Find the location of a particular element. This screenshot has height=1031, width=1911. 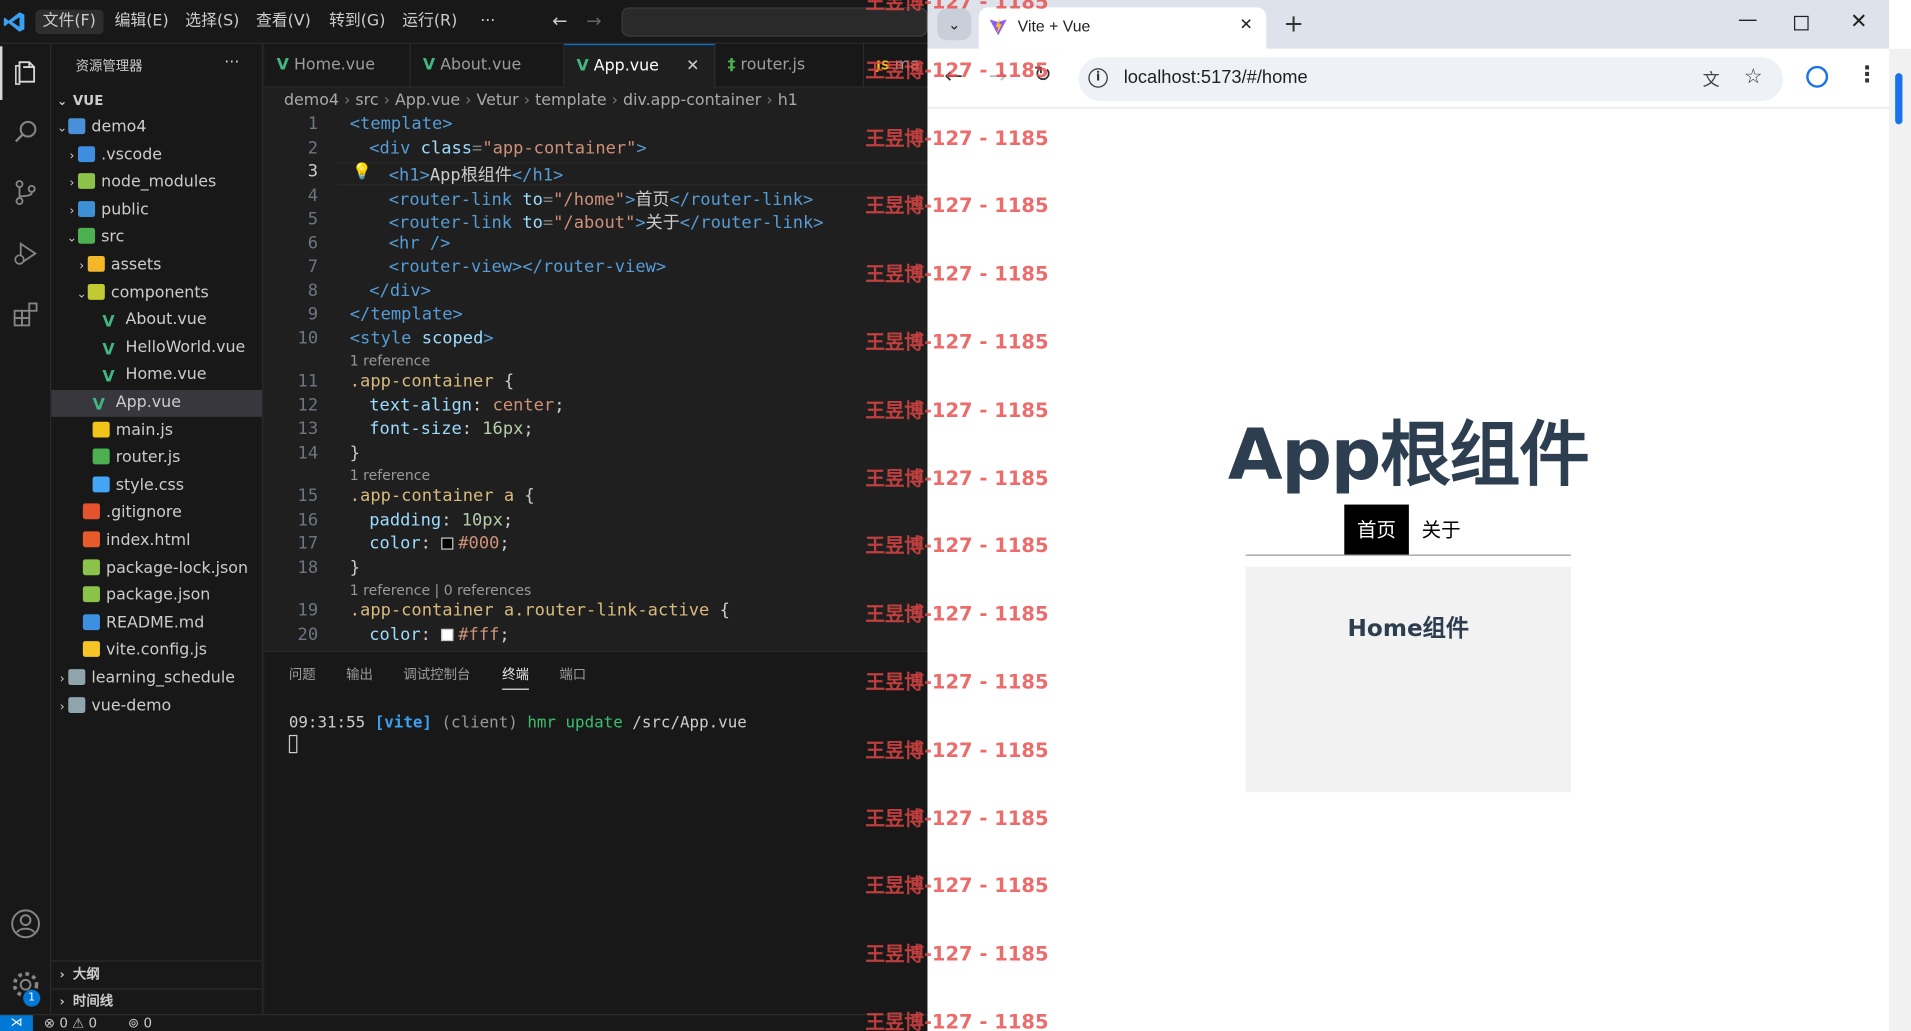

problems-status: ⊗ 0 ⚠ 0 is located at coordinates (70, 1023).